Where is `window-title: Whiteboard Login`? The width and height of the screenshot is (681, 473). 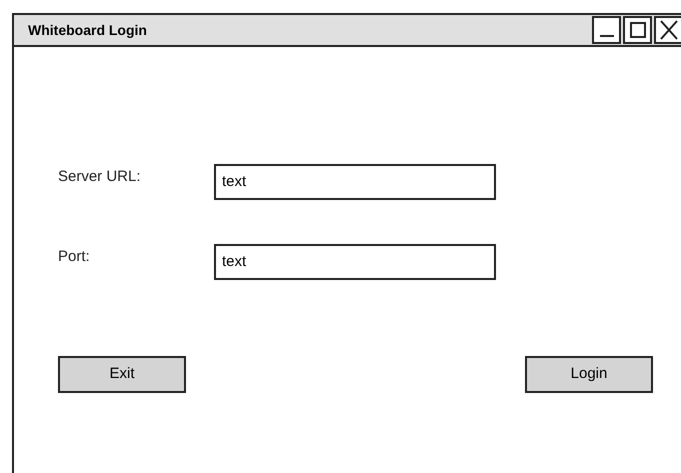
window-title: Whiteboard Login is located at coordinates (87, 30).